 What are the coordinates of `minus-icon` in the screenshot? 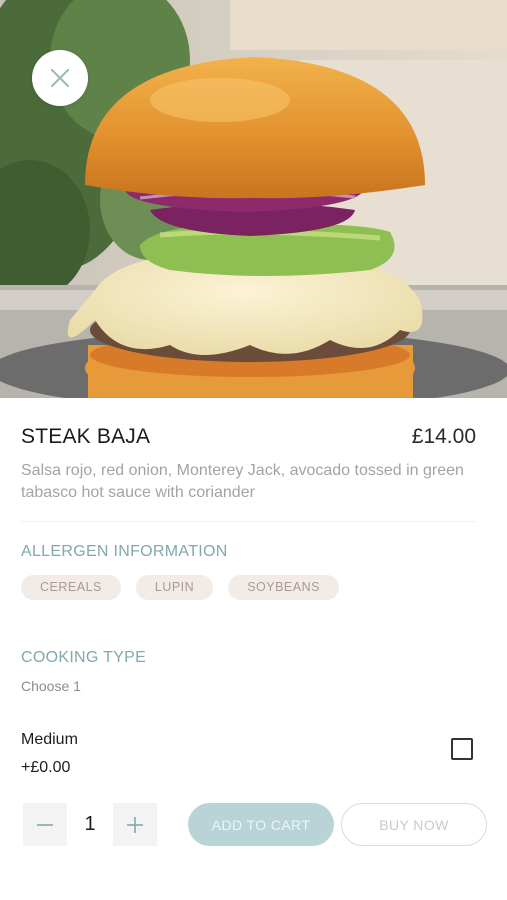 It's located at (45, 824).